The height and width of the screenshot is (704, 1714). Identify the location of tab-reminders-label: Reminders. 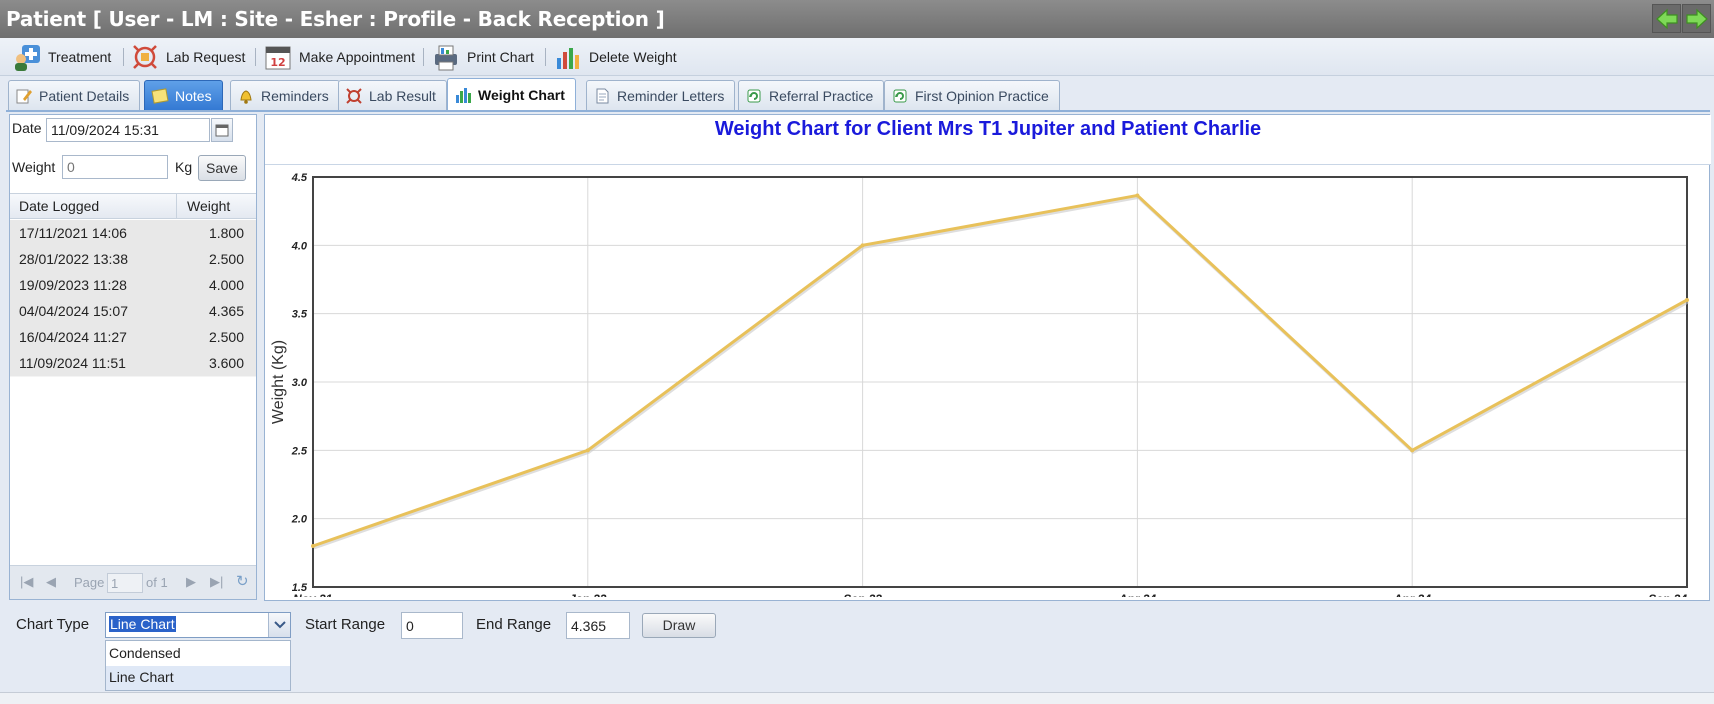
(295, 95).